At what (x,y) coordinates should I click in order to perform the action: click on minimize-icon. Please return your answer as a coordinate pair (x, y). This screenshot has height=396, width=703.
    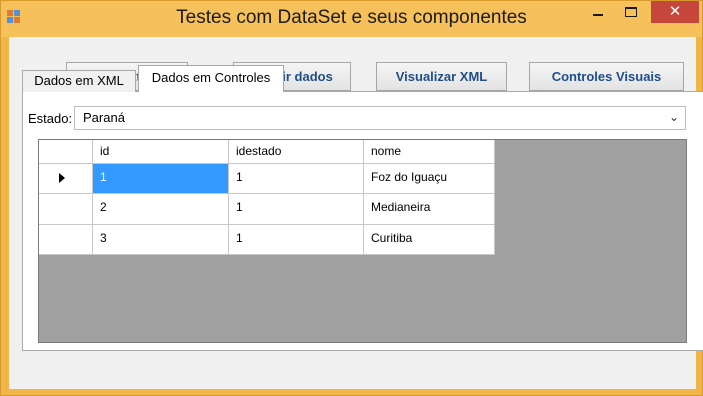
    Looking at the image, I should click on (598, 15).